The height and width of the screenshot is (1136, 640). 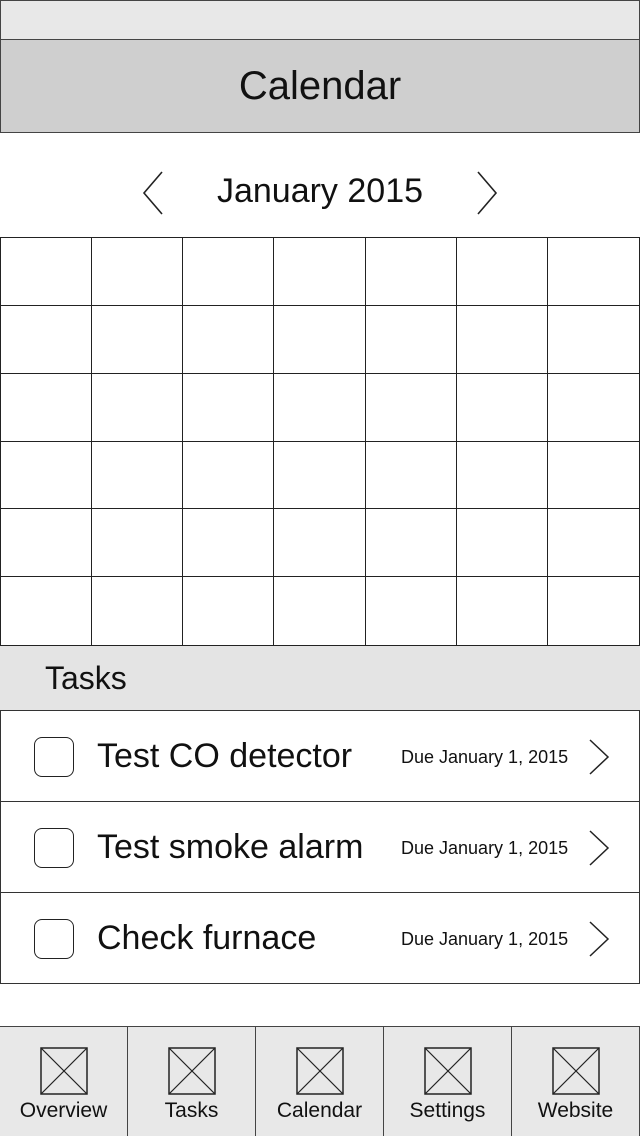 I want to click on tasks-section-header: Tasks, so click(x=320, y=678).